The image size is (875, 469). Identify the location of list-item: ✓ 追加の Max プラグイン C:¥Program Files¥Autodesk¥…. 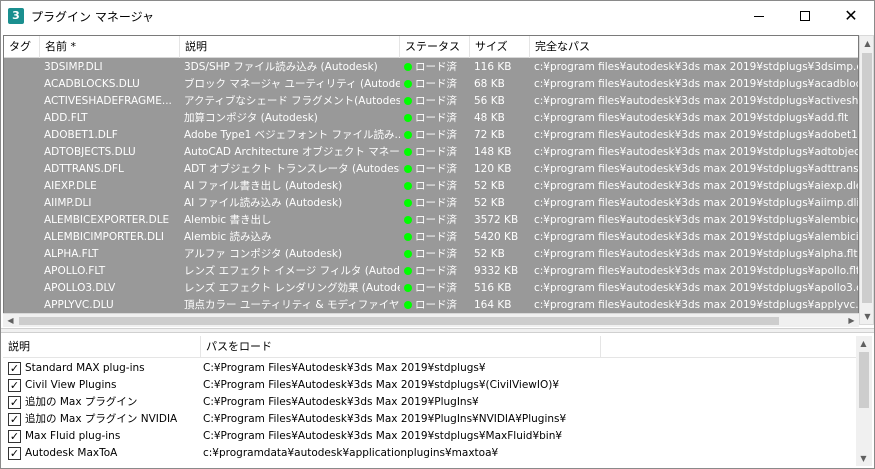
(429, 402).